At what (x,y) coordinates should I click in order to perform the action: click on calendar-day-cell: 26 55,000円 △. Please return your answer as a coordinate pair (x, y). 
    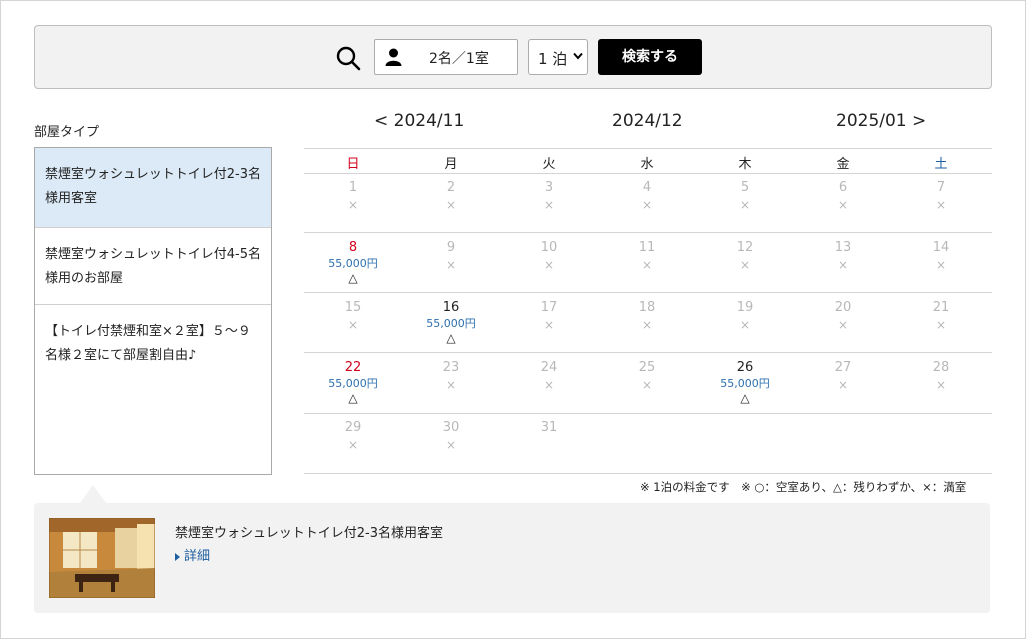
    Looking at the image, I should click on (745, 383).